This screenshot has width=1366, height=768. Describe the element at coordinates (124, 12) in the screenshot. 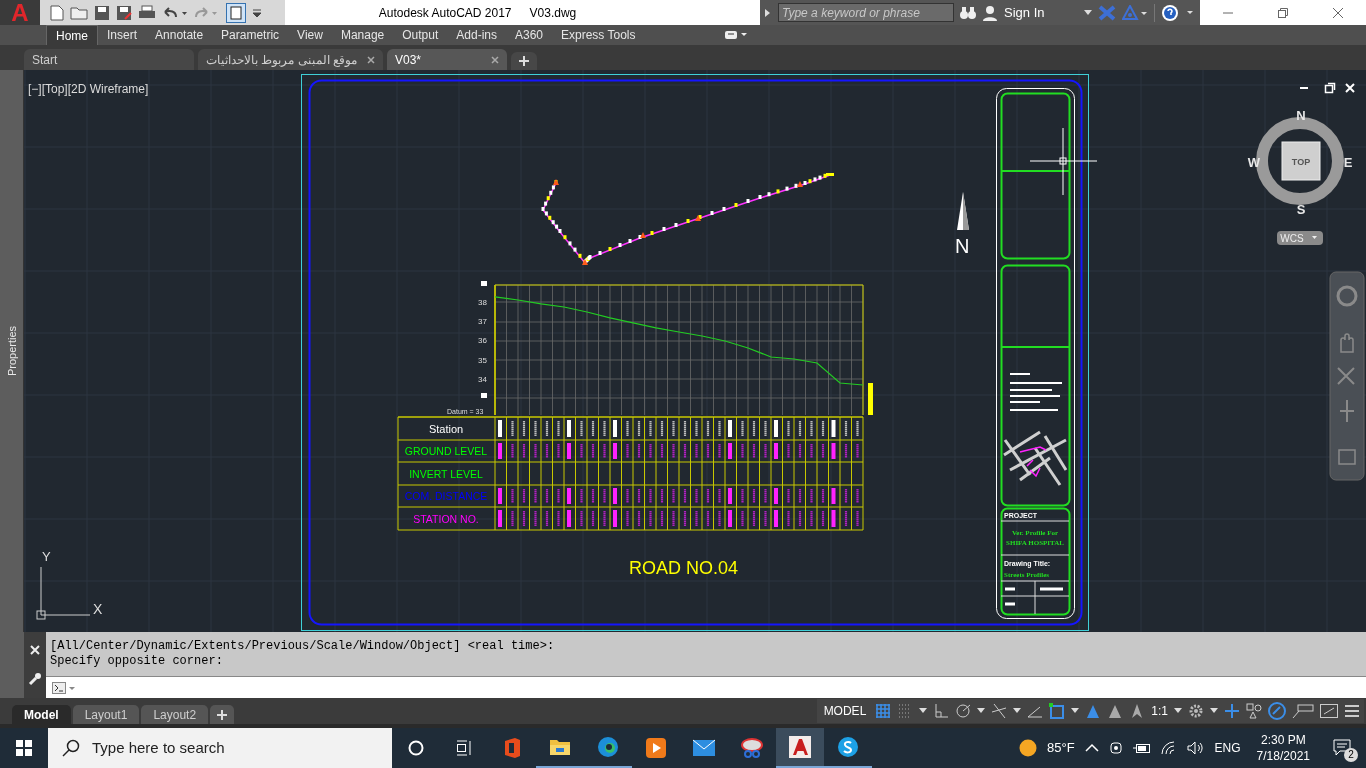

I see `save-as-icon` at that location.